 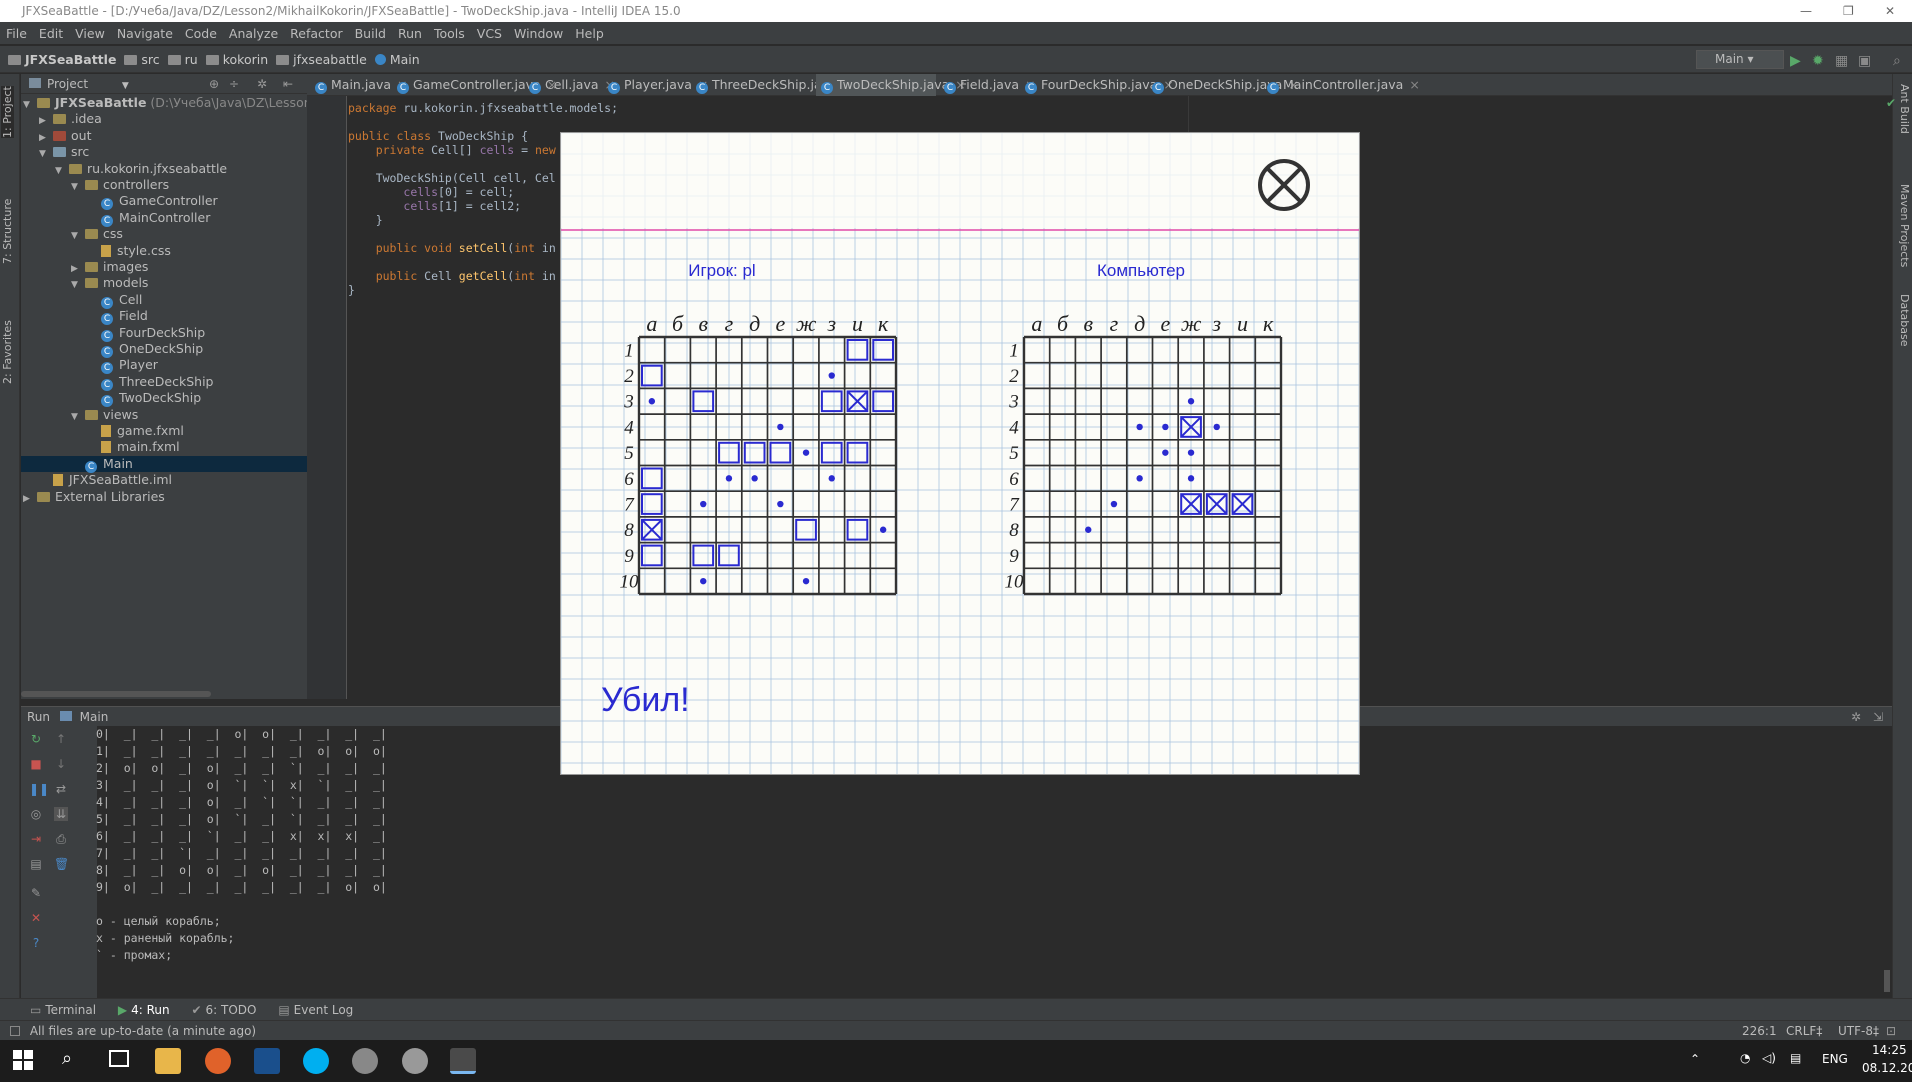 What do you see at coordinates (61, 764) in the screenshot?
I see `scroll-down-icon: ↓` at bounding box center [61, 764].